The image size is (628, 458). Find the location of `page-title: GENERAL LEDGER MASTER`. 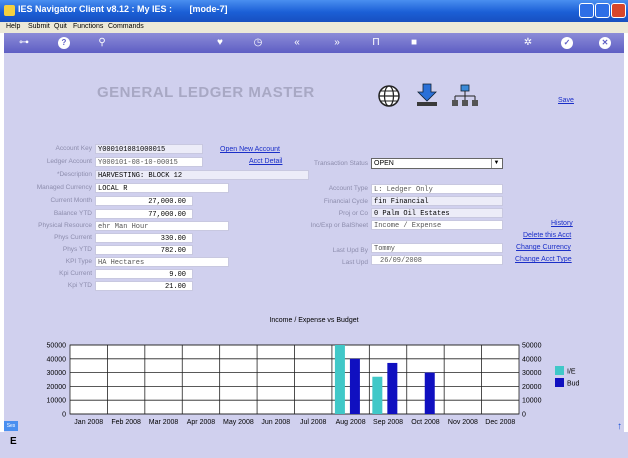

page-title: GENERAL LEDGER MASTER is located at coordinates (206, 92).